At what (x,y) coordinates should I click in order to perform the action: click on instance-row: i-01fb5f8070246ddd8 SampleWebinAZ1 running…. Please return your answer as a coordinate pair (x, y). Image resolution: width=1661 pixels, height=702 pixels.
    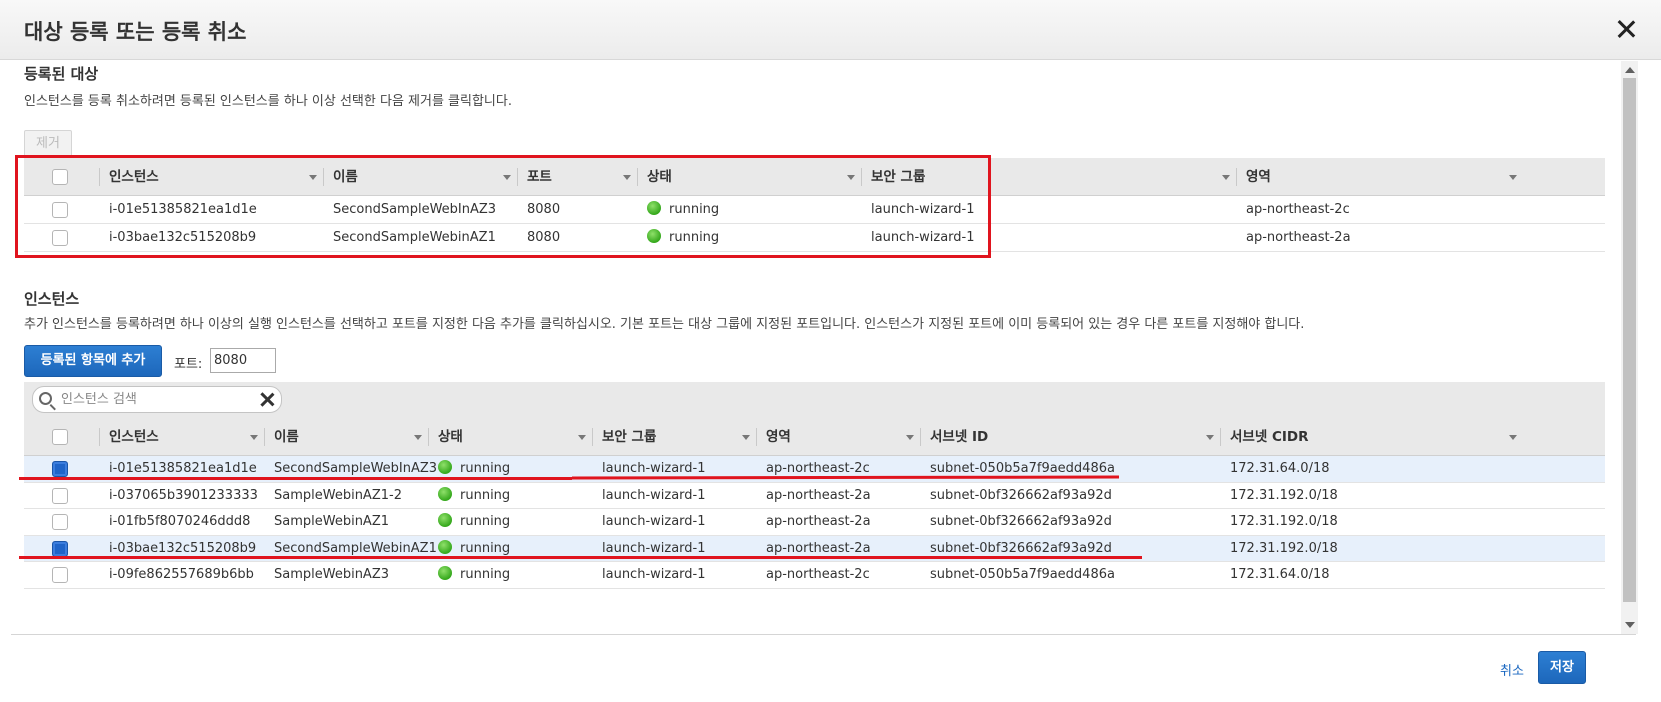
    Looking at the image, I should click on (814, 522).